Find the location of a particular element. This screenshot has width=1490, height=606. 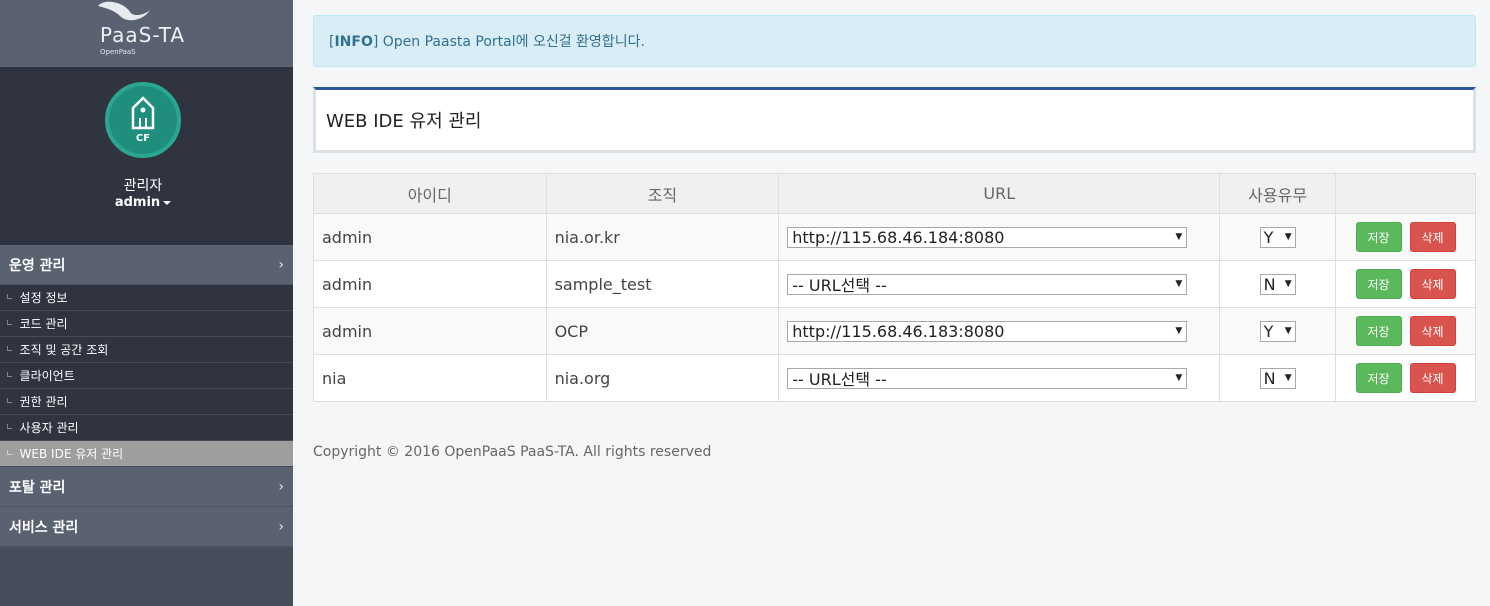

alert-text: [INFO] Open Paasta Portal에 오신걸 환영합니다. is located at coordinates (487, 42).